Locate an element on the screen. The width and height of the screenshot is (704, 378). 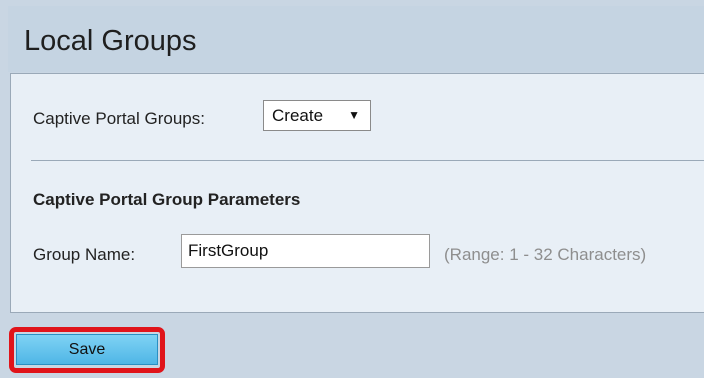
group-parameters-heading: Captive Portal Group Parameters is located at coordinates (167, 199).